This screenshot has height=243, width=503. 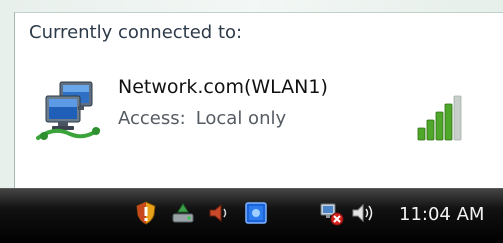 I want to click on network-computers-icon, so click(x=68, y=110).